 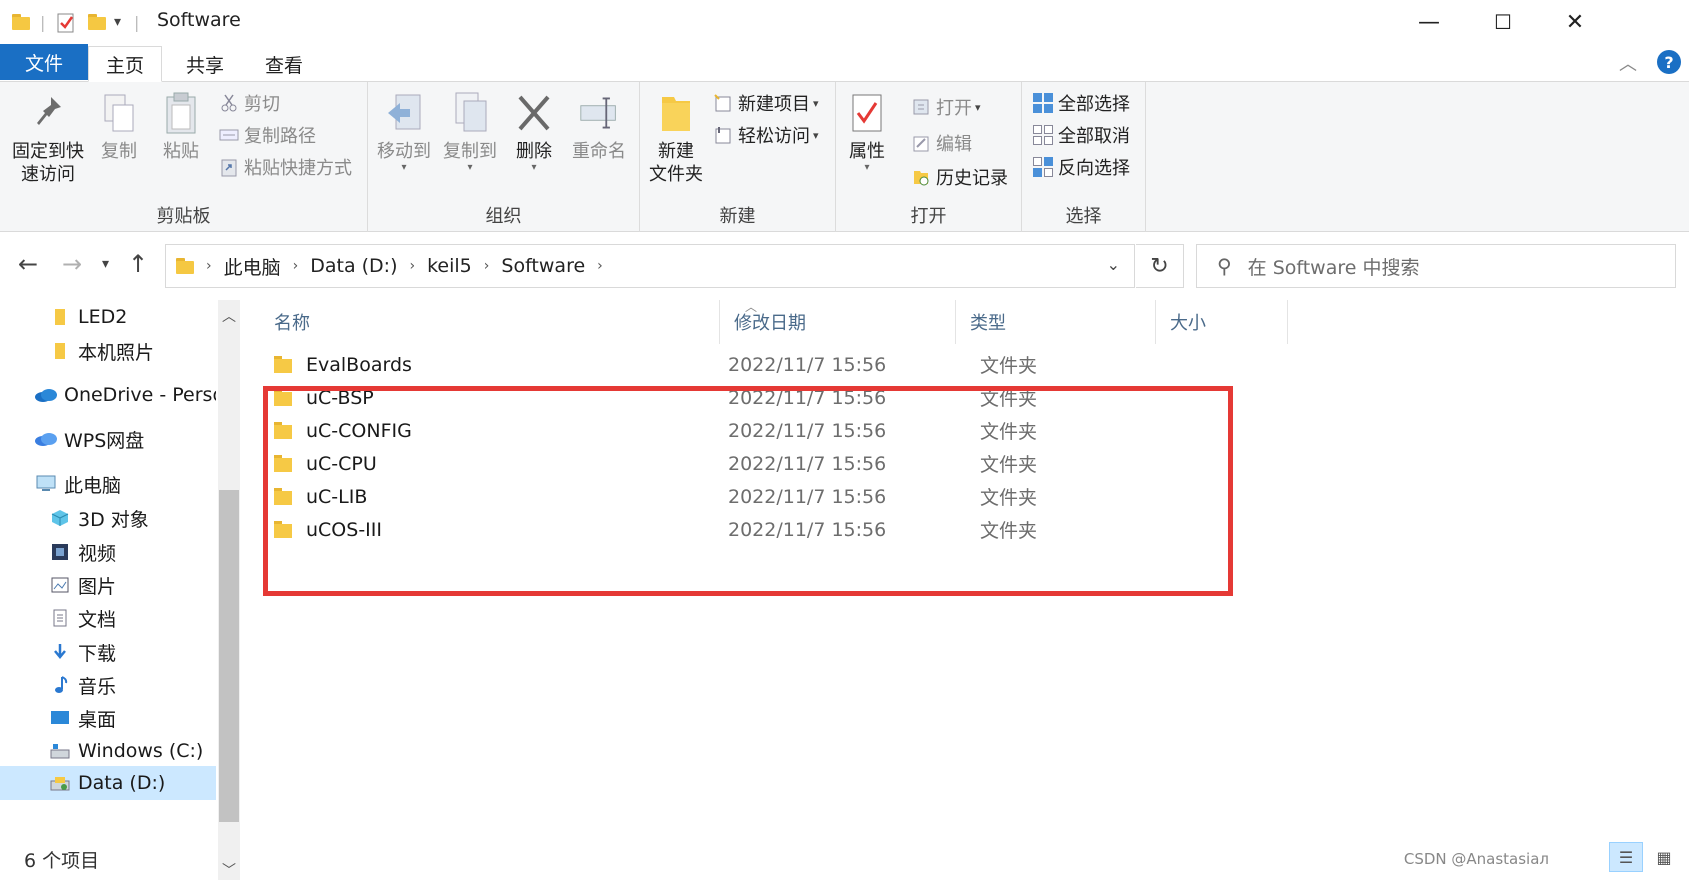 What do you see at coordinates (534, 131) in the screenshot?
I see `delete-button: 删除 ▾` at bounding box center [534, 131].